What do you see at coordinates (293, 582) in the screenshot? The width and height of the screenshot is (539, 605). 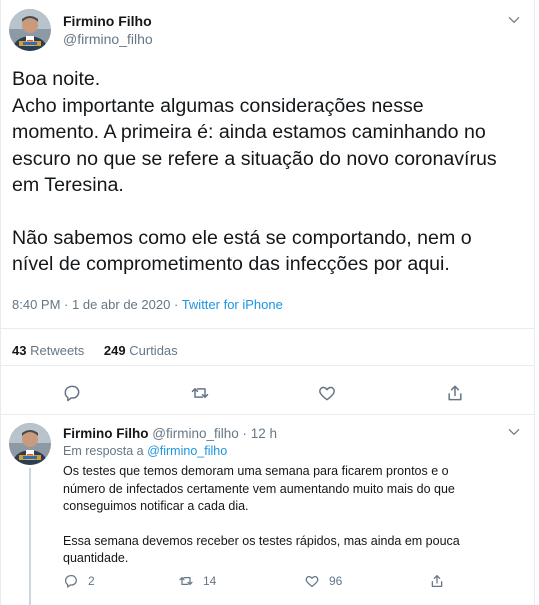 I see `reply-actions: 2 14 96` at bounding box center [293, 582].